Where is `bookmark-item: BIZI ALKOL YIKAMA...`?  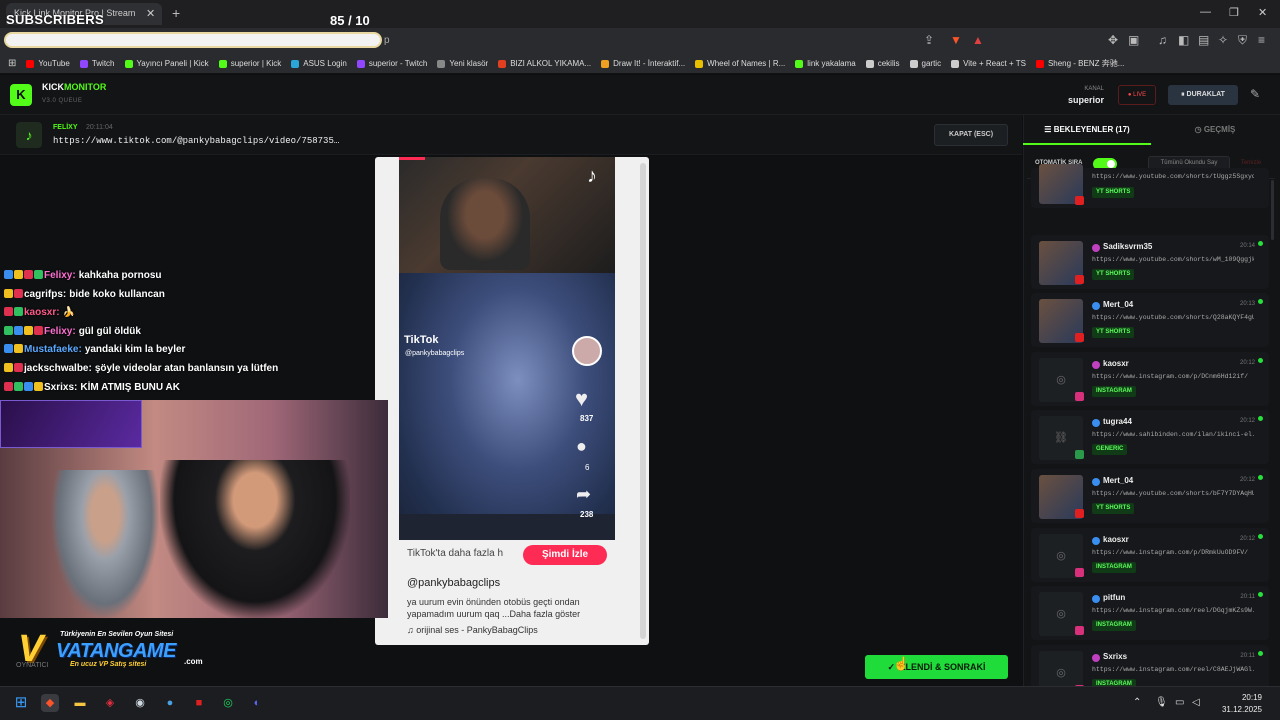 bookmark-item: BIZI ALKOL YIKAMA... is located at coordinates (544, 63).